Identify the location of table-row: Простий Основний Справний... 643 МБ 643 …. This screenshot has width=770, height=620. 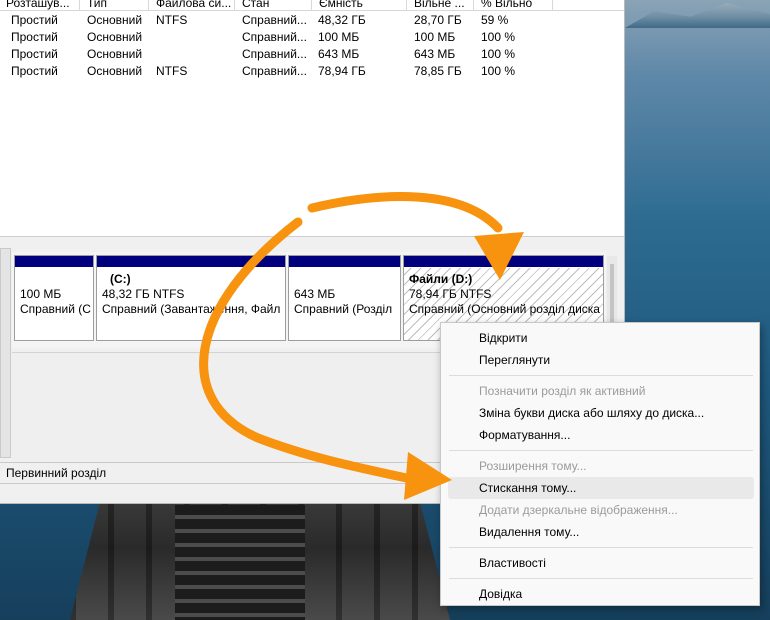
(312, 54).